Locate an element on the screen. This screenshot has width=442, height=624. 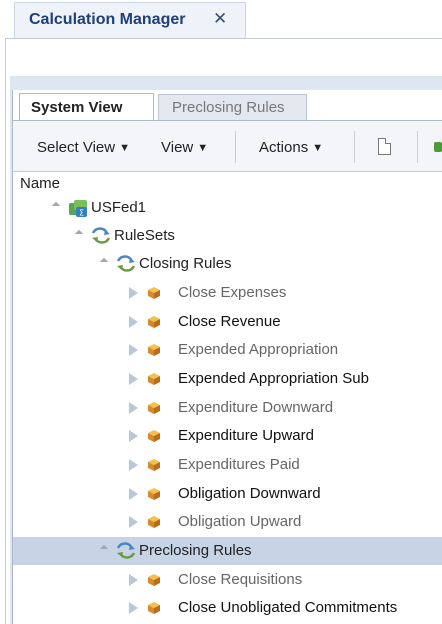
tree-node-expenditures-paid: Expenditures Paid is located at coordinates (227, 465).